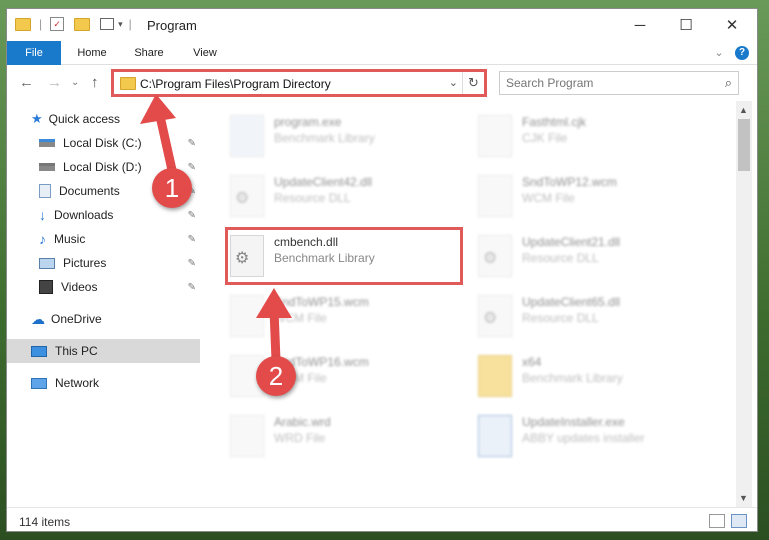 This screenshot has width=769, height=540. Describe the element at coordinates (205, 53) in the screenshot. I see `tab-view: View` at that location.